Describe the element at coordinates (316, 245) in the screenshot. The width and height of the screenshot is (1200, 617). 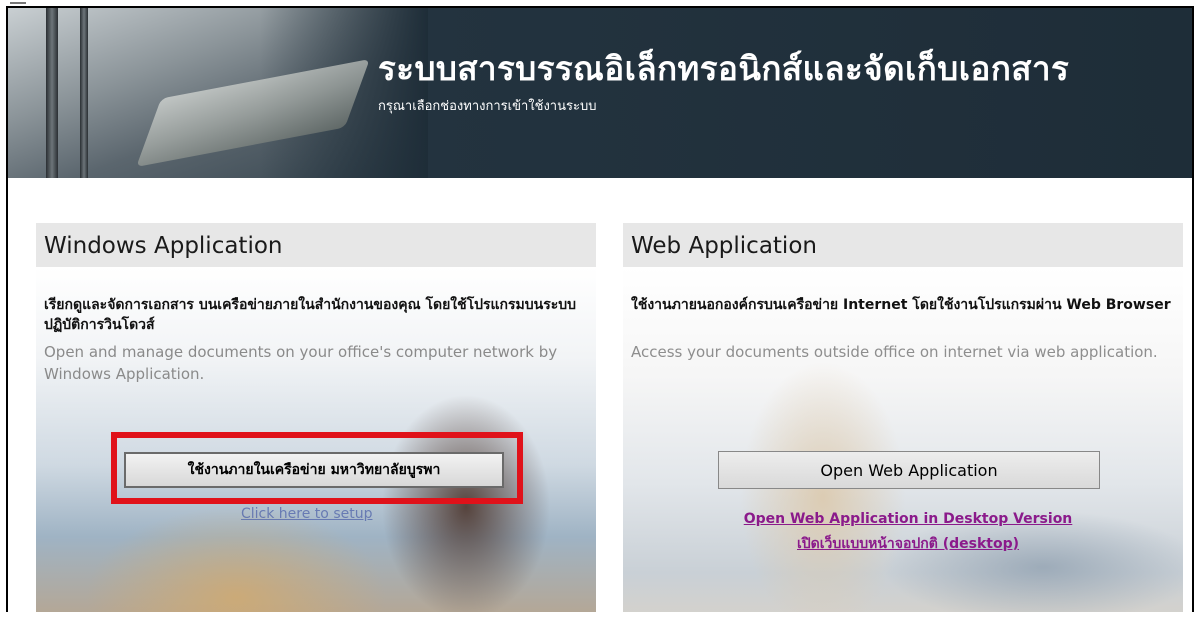
I see `windows-panel-heading: Windows Application` at that location.